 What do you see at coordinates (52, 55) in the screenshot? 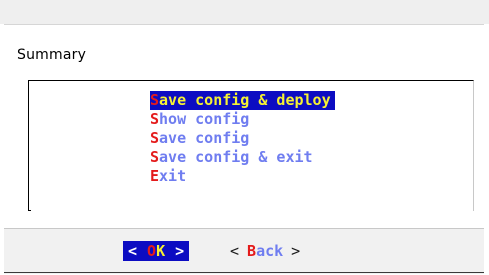
I see `dialog-title: Summary` at bounding box center [52, 55].